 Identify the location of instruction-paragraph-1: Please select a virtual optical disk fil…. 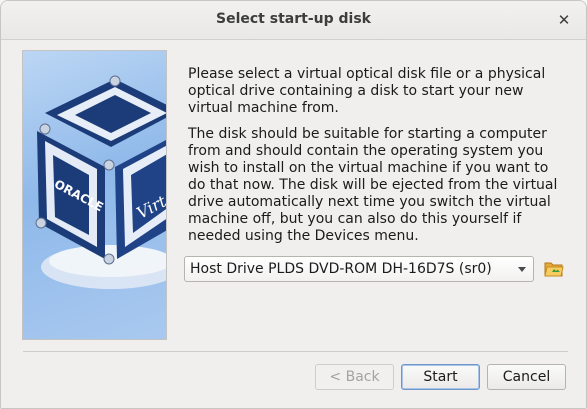
(367, 91).